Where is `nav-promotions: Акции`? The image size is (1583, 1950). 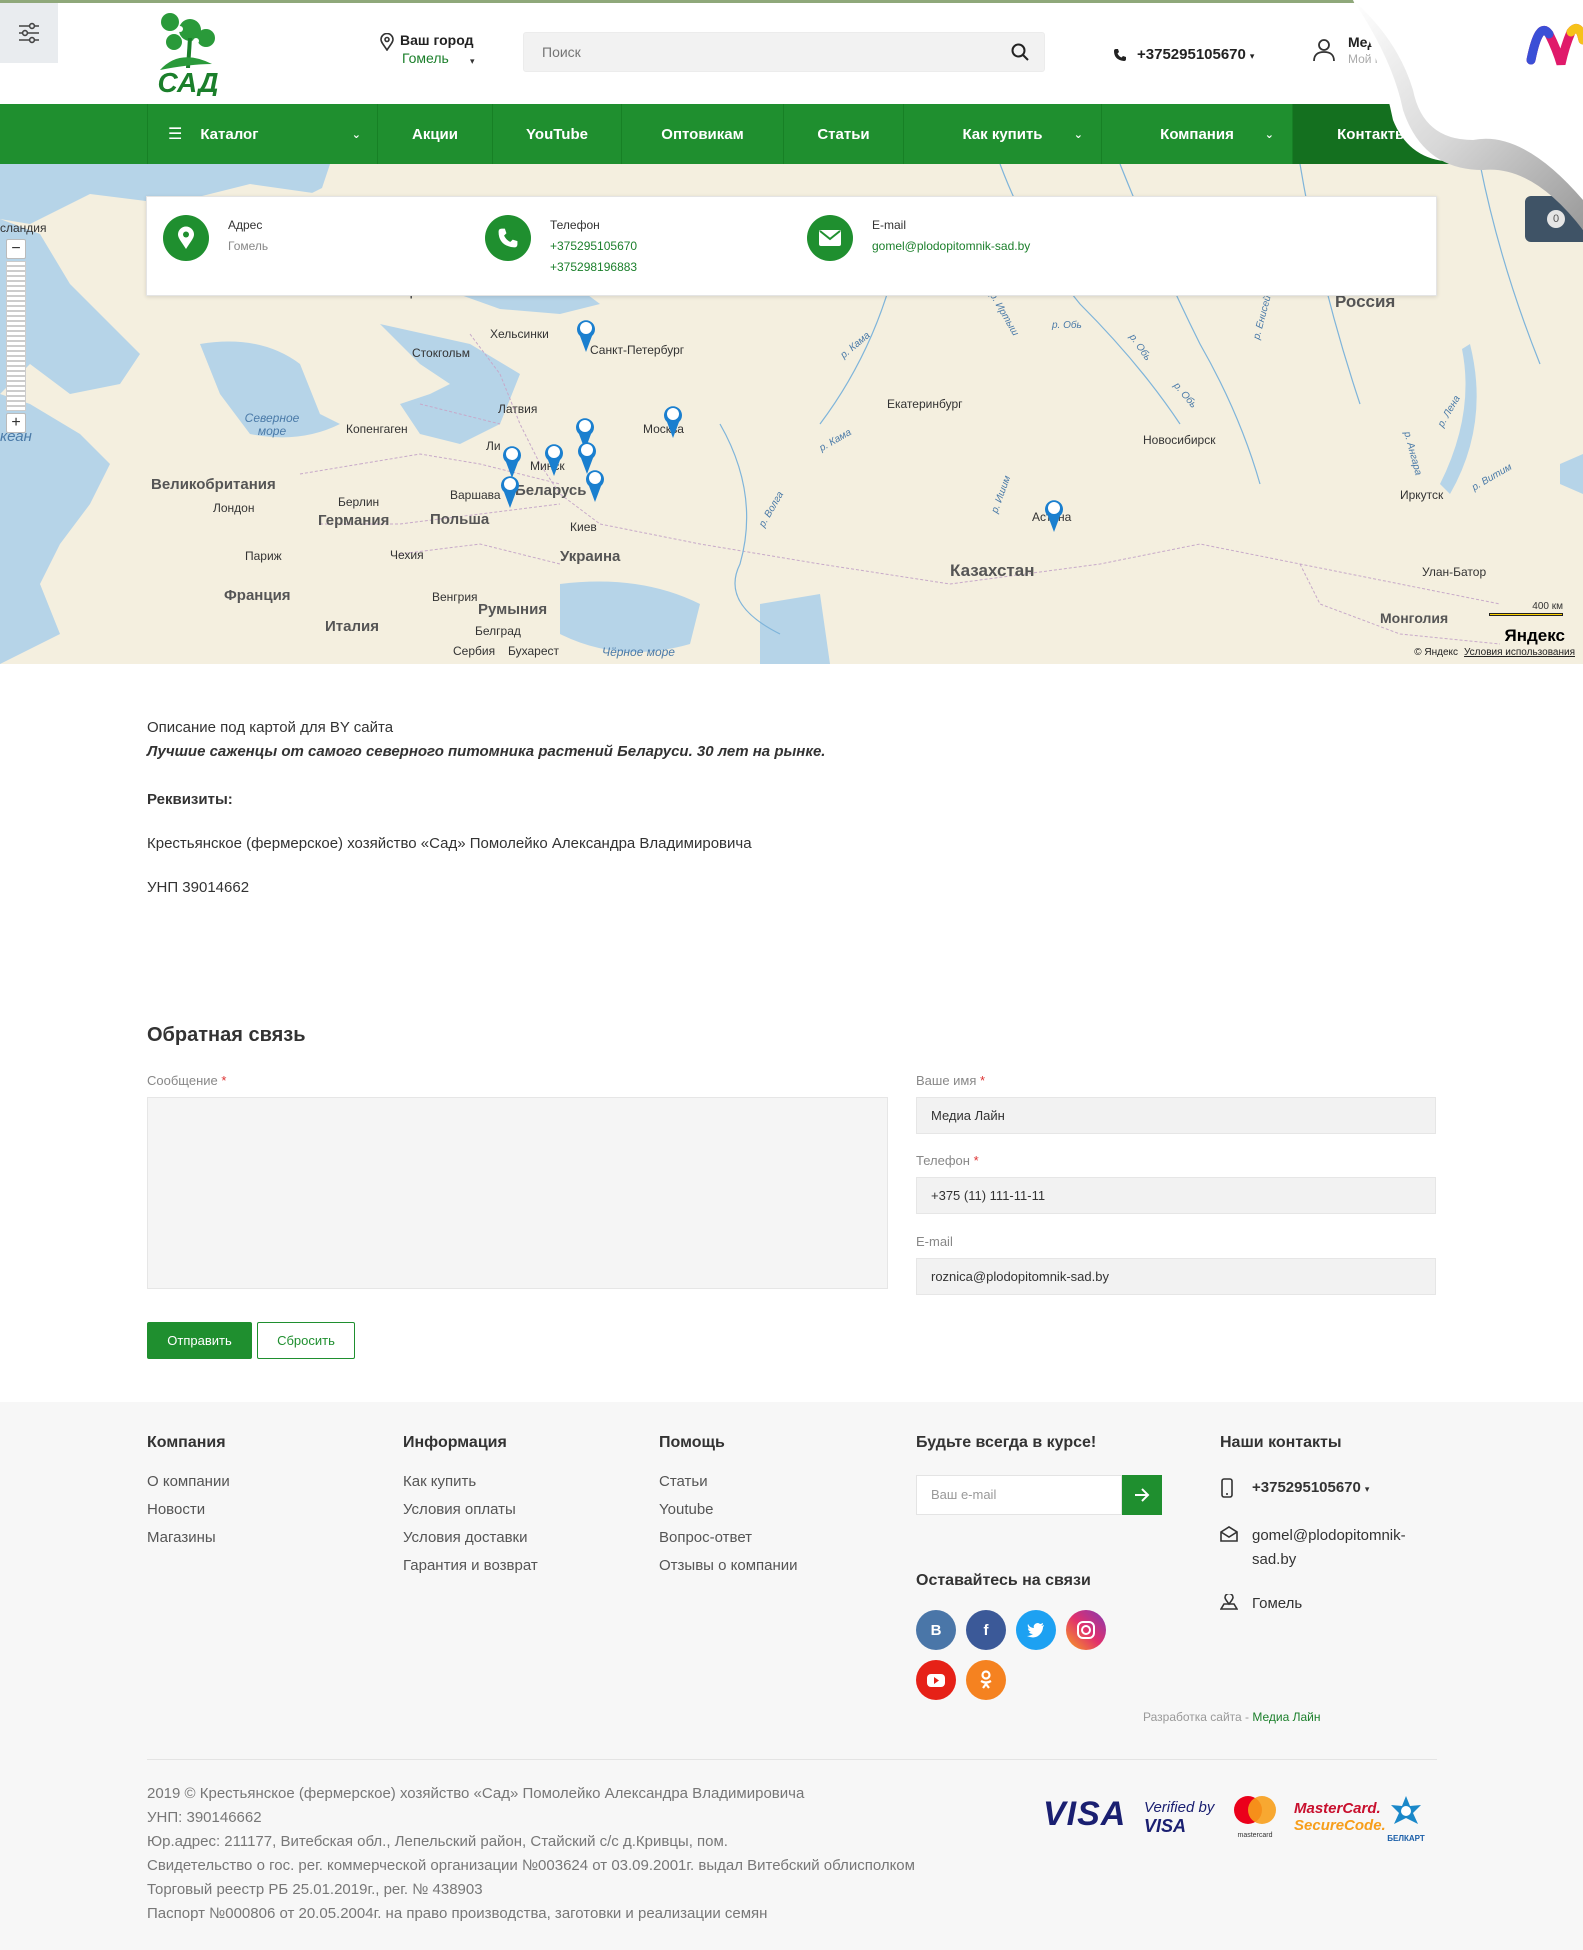 nav-promotions: Акции is located at coordinates (435, 134).